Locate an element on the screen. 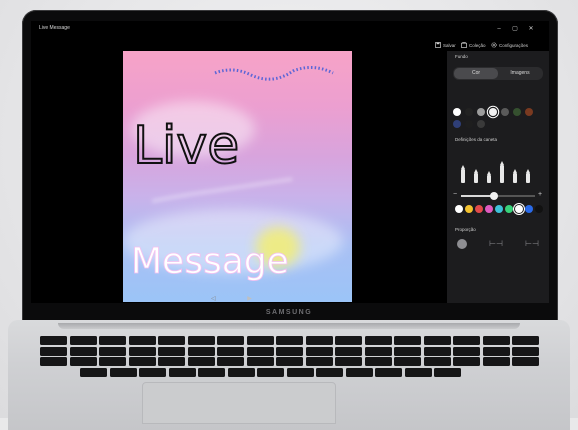 This screenshot has width=578, height=430. increase-size-button: + is located at coordinates (540, 195).